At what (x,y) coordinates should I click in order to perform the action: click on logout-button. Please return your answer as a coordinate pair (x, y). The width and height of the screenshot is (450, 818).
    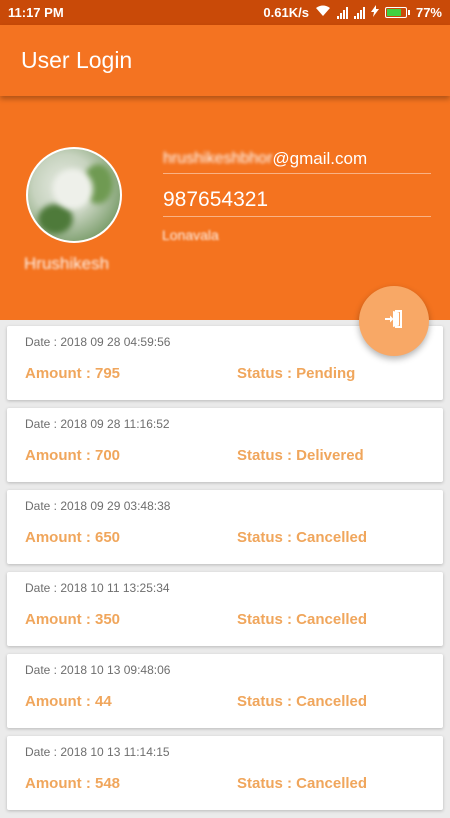
    Looking at the image, I should click on (394, 321).